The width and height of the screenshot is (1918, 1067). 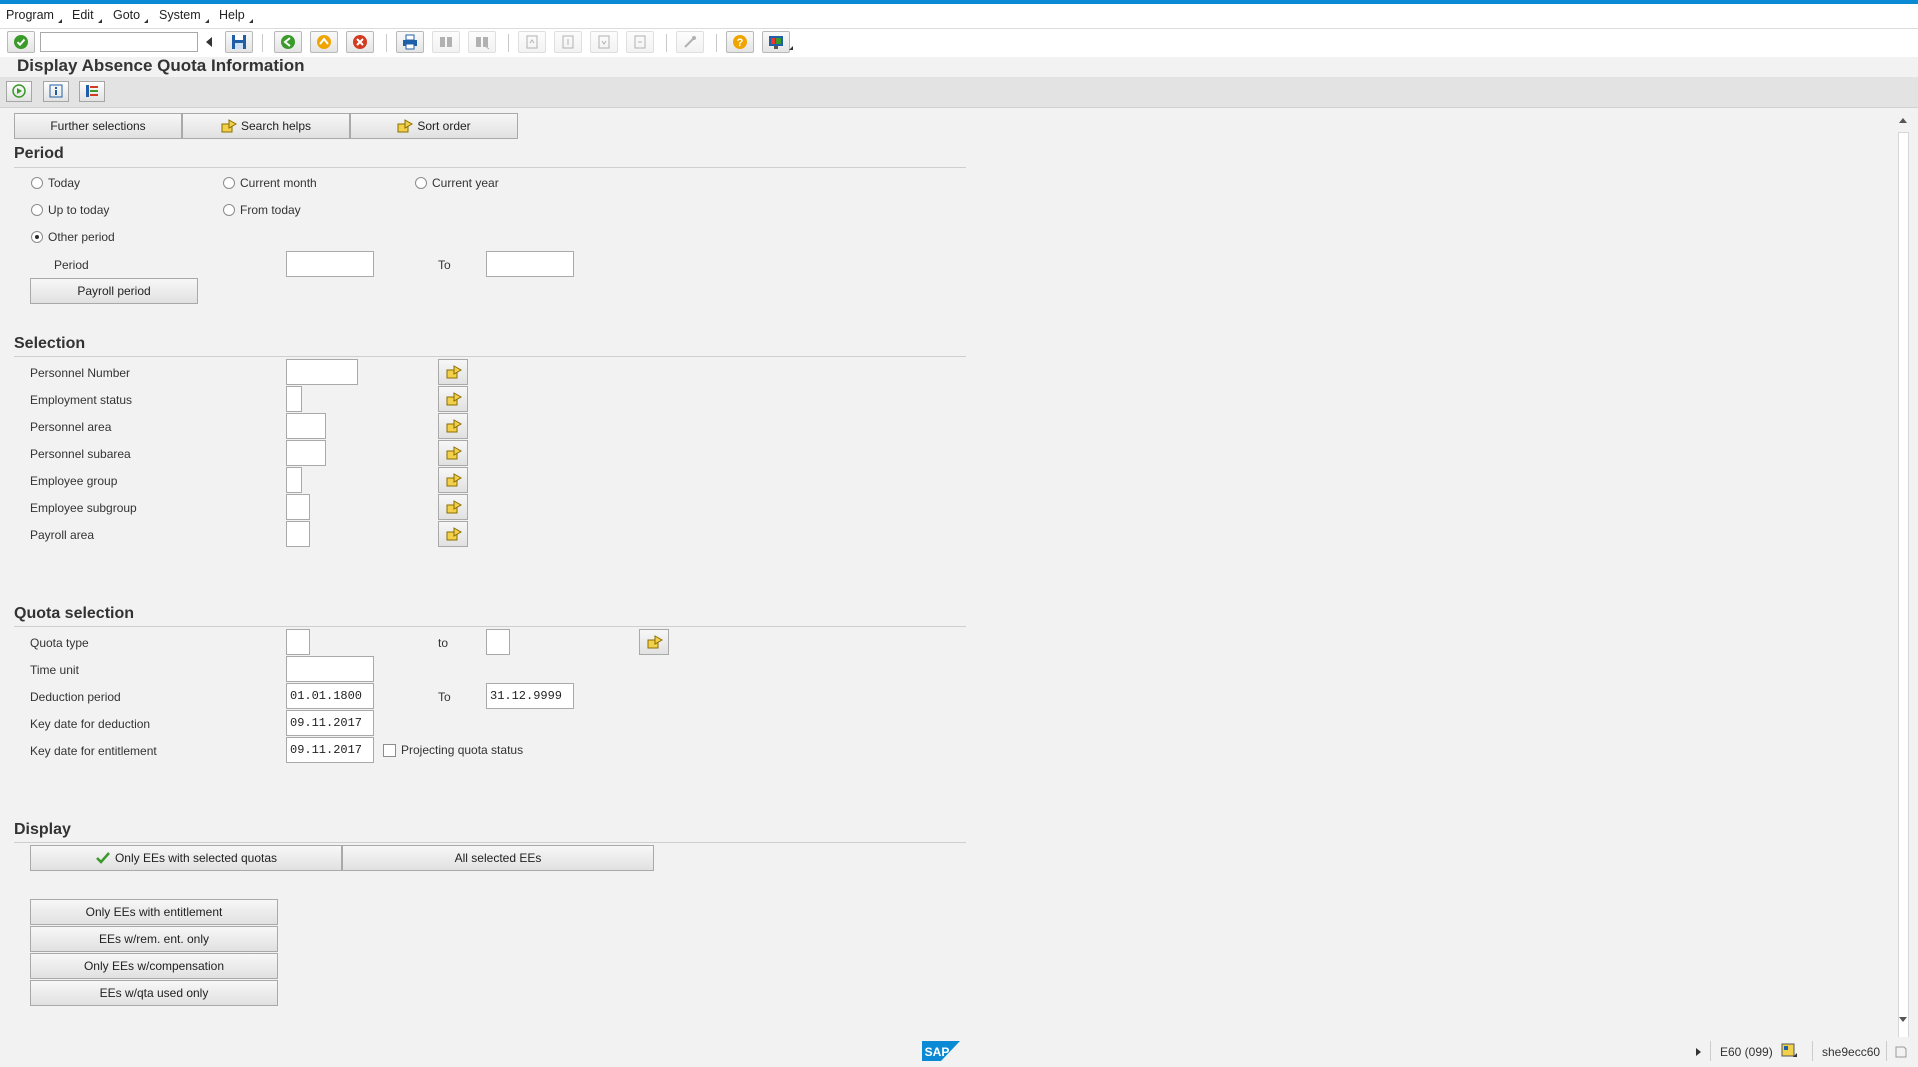 I want to click on deduction-period-label: Deduction period, so click(x=75, y=697).